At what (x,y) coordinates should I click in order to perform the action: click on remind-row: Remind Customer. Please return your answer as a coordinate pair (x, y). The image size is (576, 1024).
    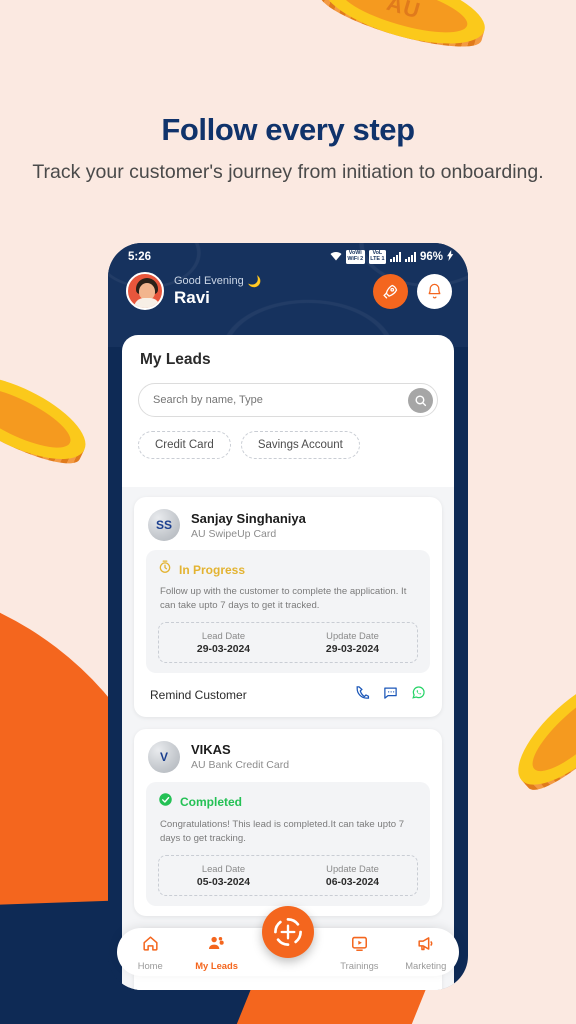
    Looking at the image, I should click on (288, 700).